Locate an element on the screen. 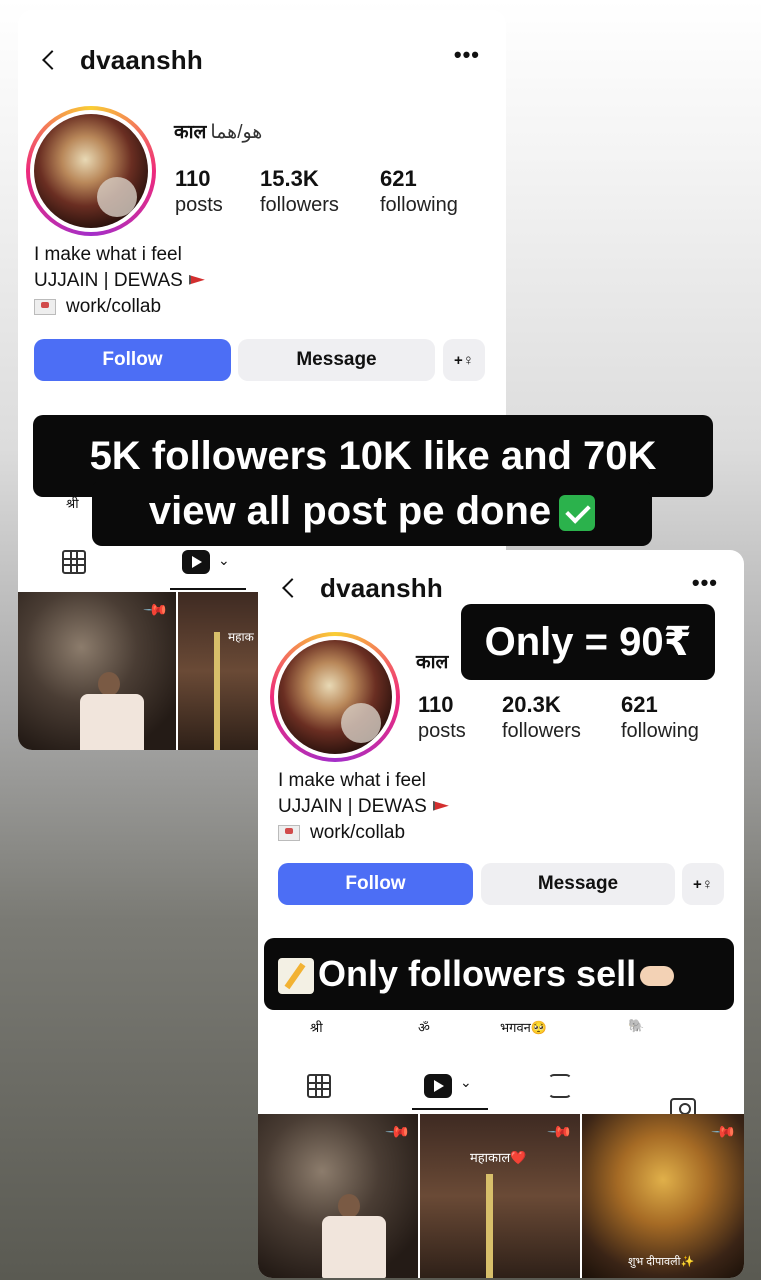 The image size is (761, 1280). pointing-hand-icon is located at coordinates (657, 976).